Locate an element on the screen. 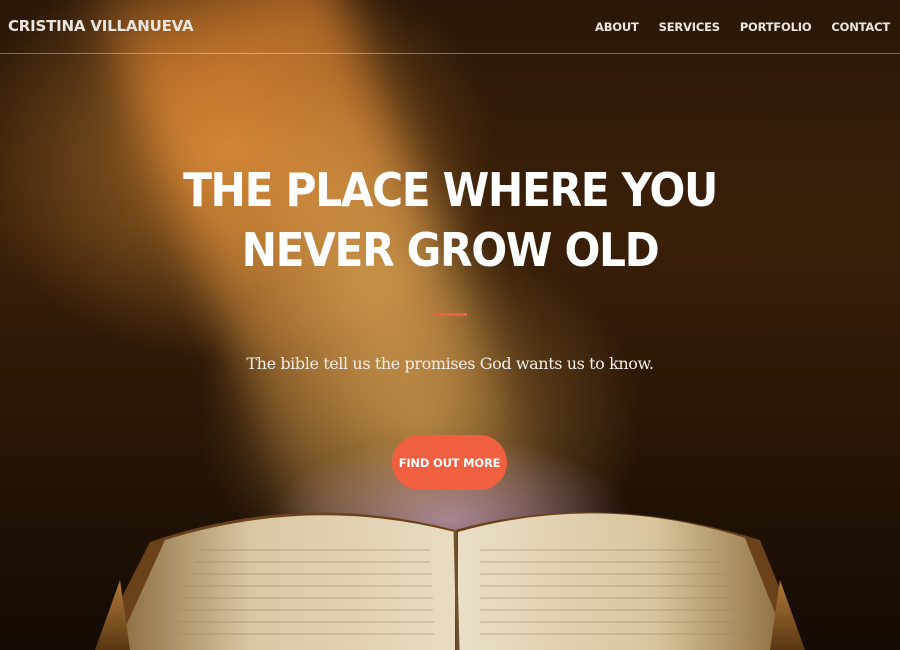 The height and width of the screenshot is (650, 900). nav-link-contact: CONTACT is located at coordinates (860, 27).